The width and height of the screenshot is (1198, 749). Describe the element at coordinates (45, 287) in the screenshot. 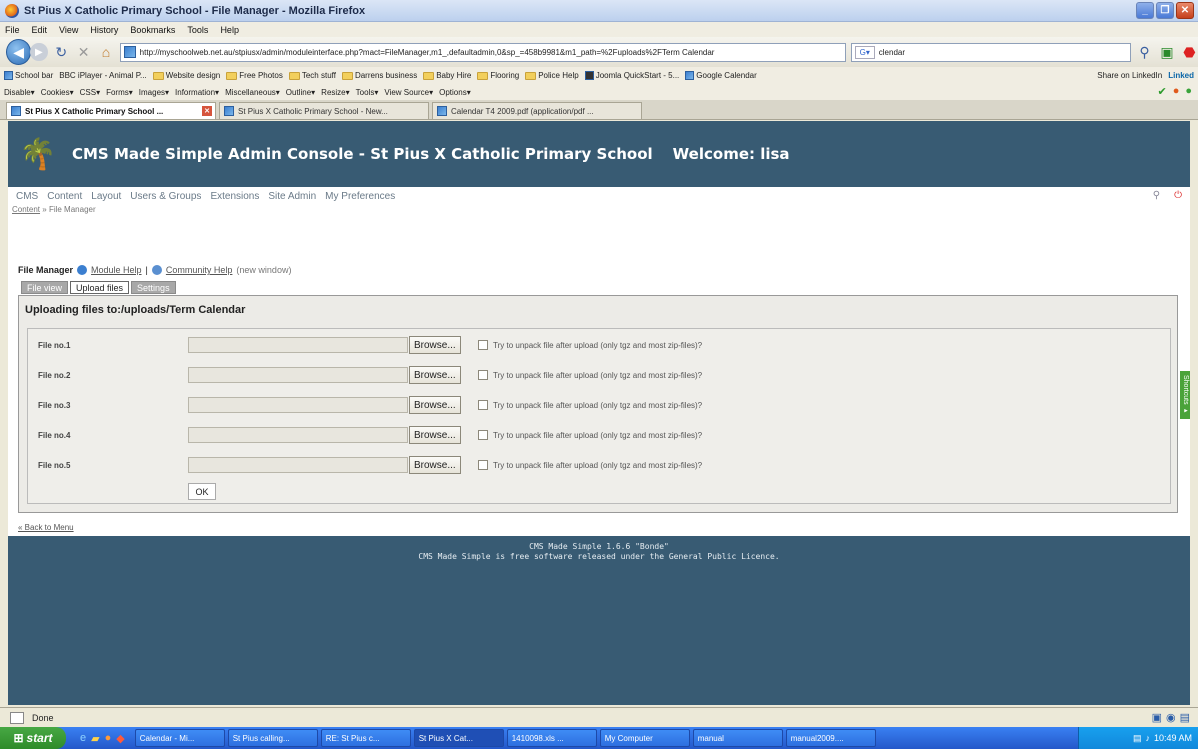

I see `tab-file-view: File view` at that location.